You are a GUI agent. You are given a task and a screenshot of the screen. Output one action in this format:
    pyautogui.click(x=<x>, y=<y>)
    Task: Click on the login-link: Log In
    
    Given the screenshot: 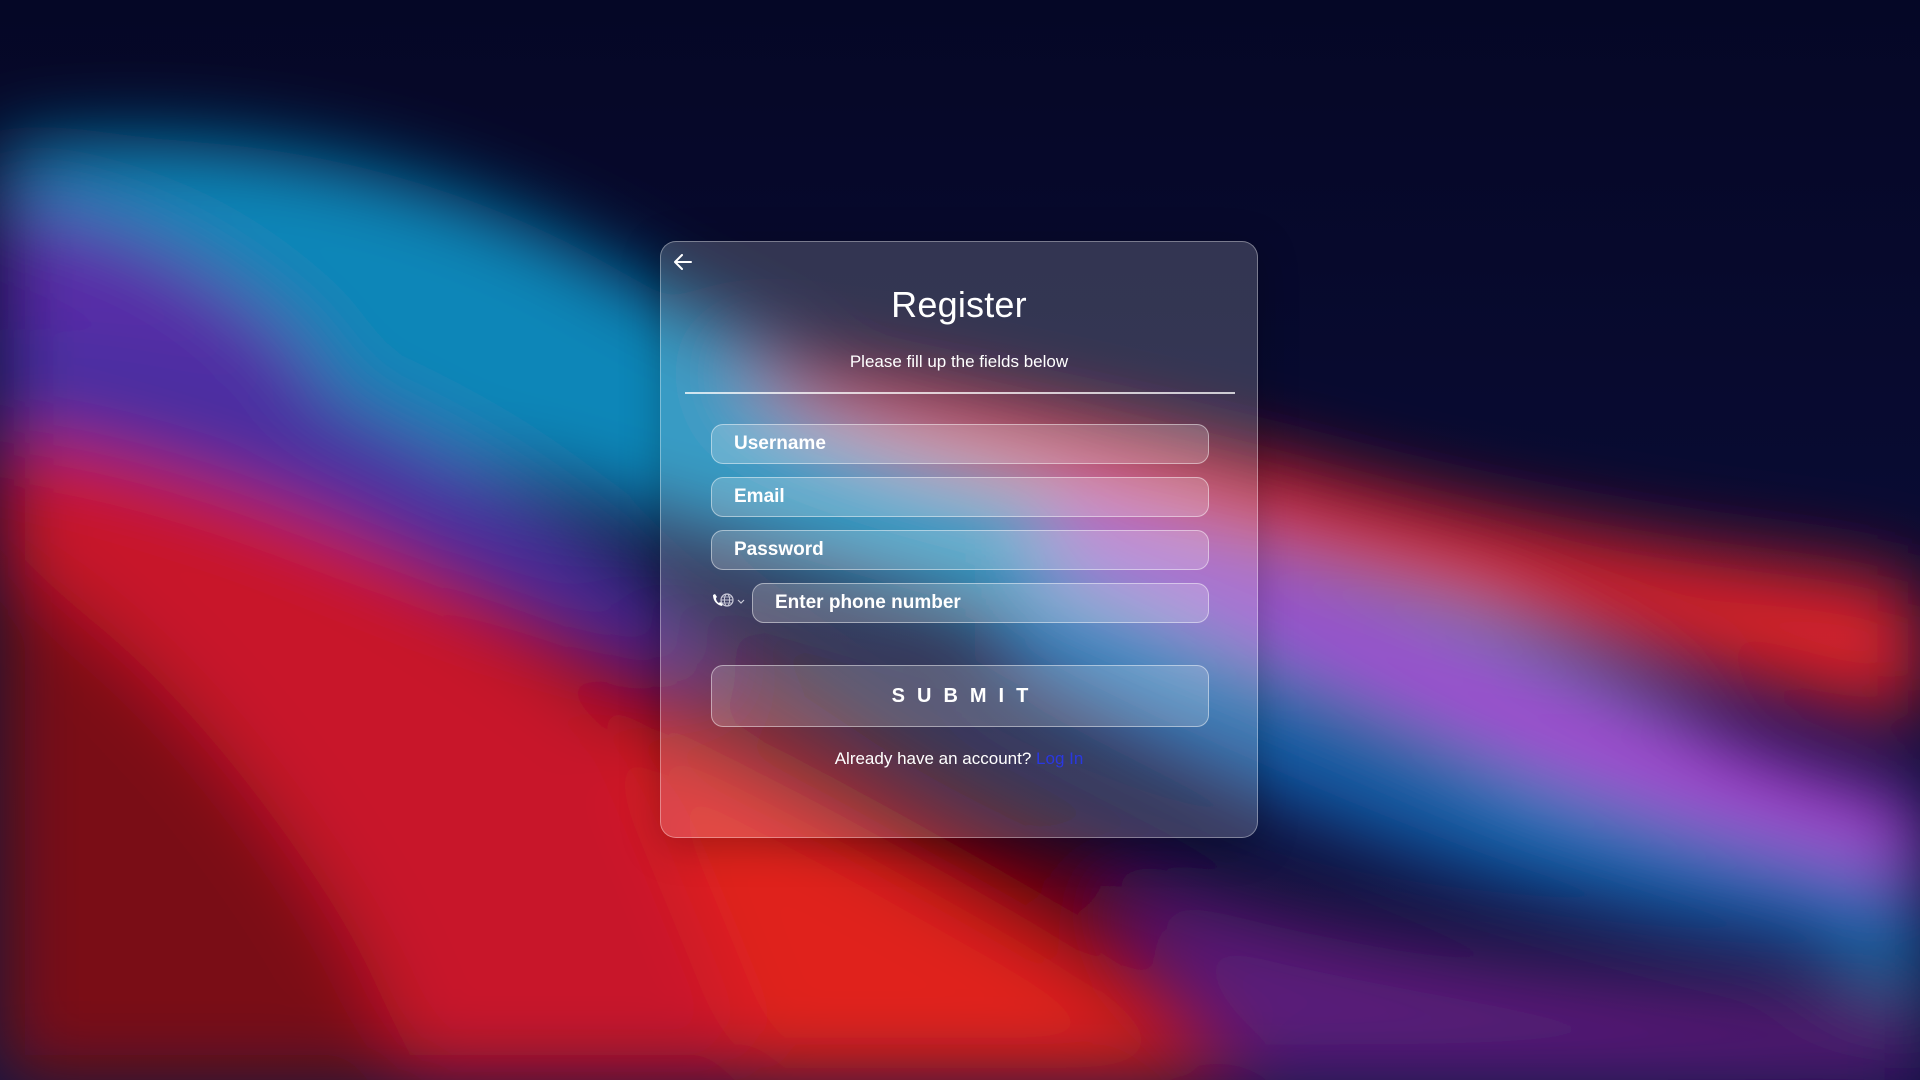 What is the action you would take?
    pyautogui.click(x=1059, y=758)
    